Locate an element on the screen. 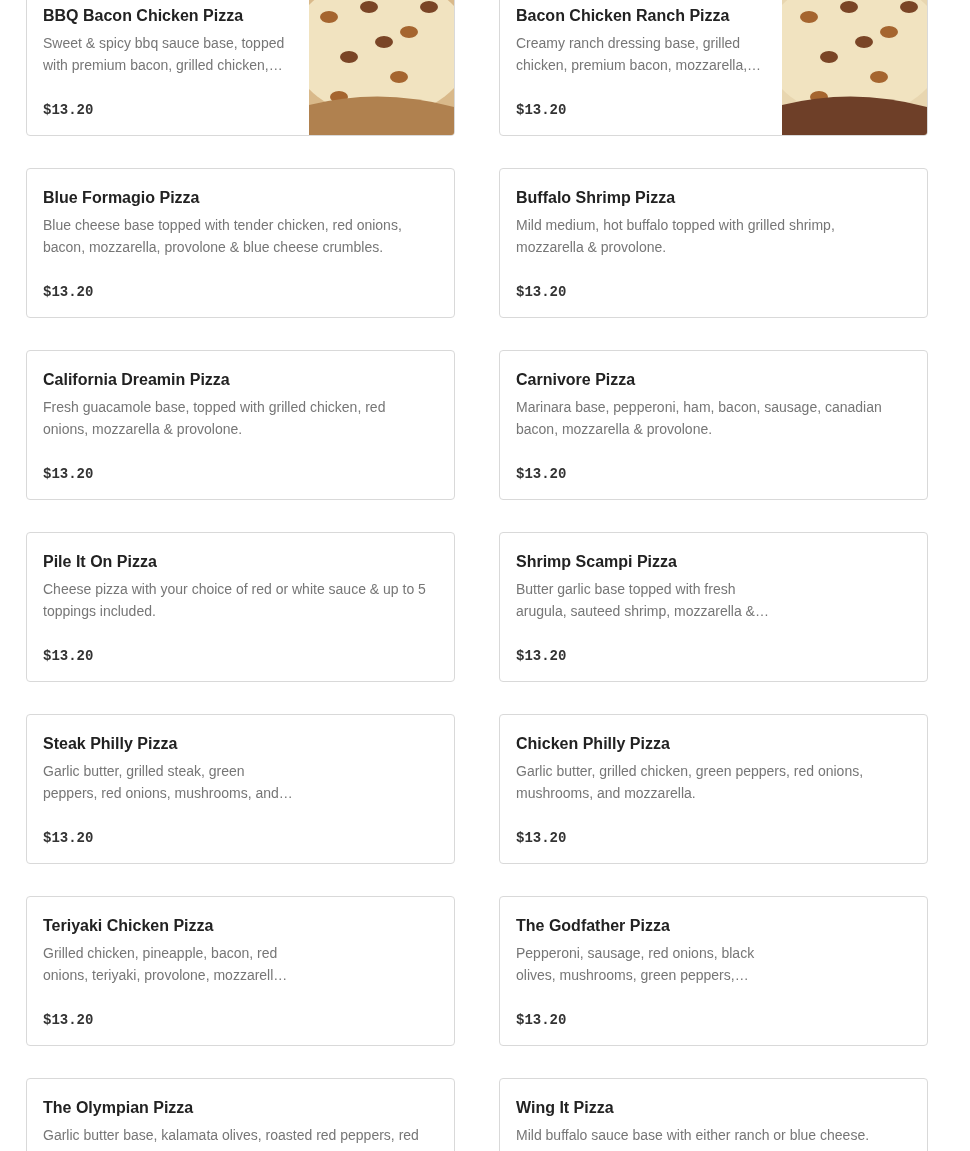 Image resolution: width=970 pixels, height=1151 pixels. menu-item-card: Pile It On Pizza Cheese pizza with your choice of red or white sauce & up to 5 toppings included. $13.20 is located at coordinates (240, 607).